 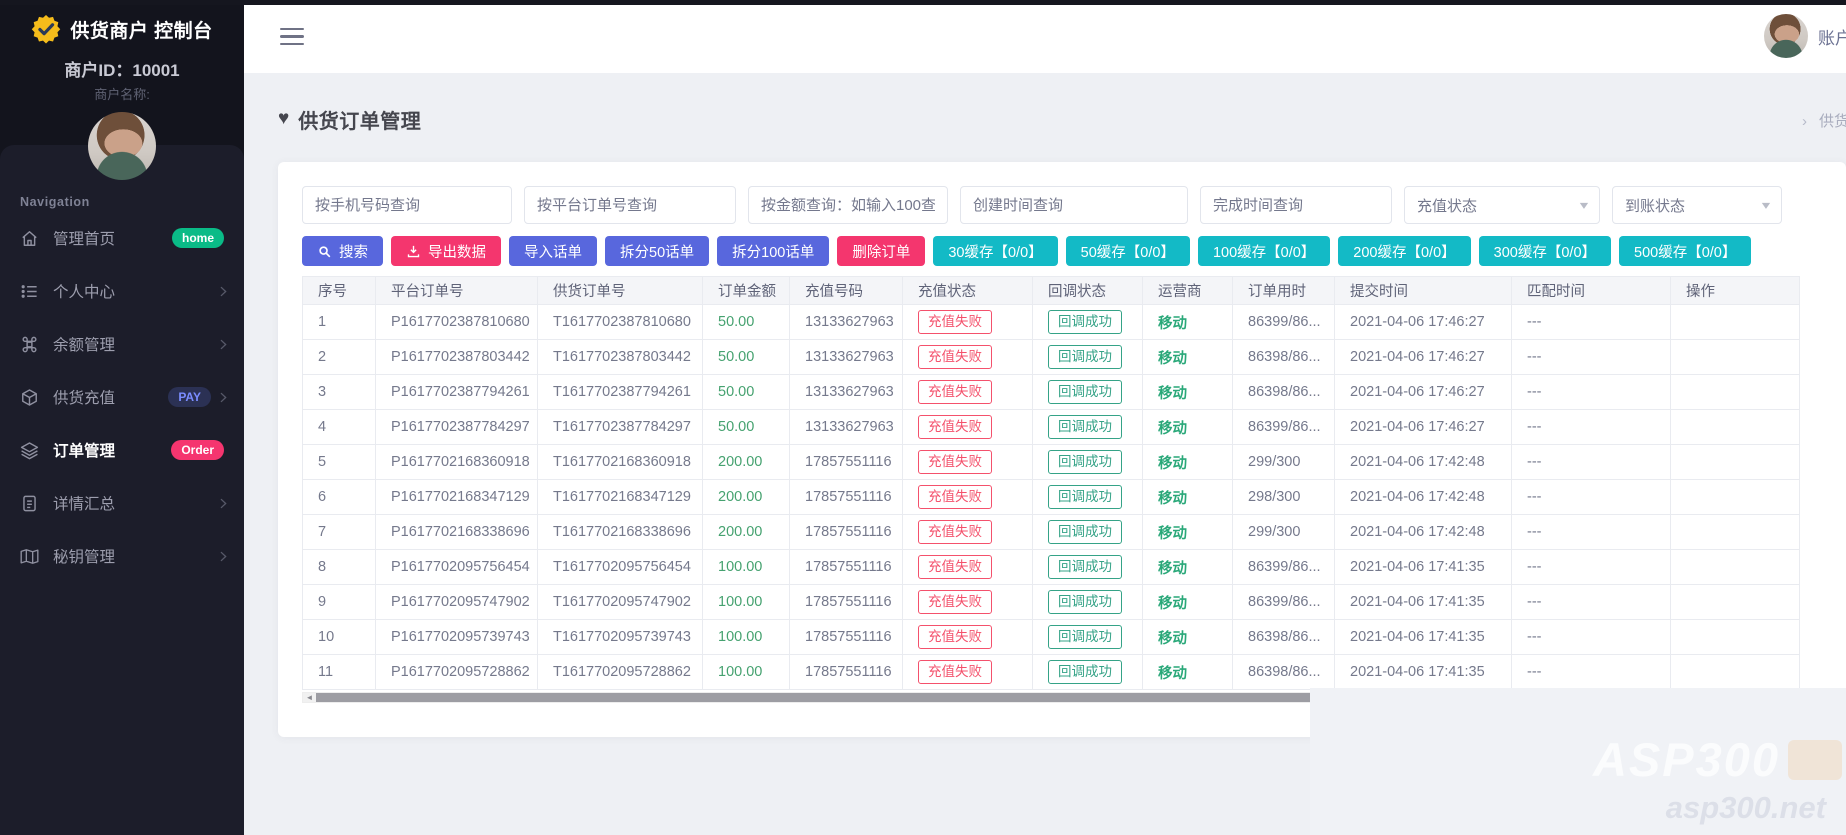 What do you see at coordinates (1423, 290) in the screenshot?
I see `col-submit-time: 提交时间` at bounding box center [1423, 290].